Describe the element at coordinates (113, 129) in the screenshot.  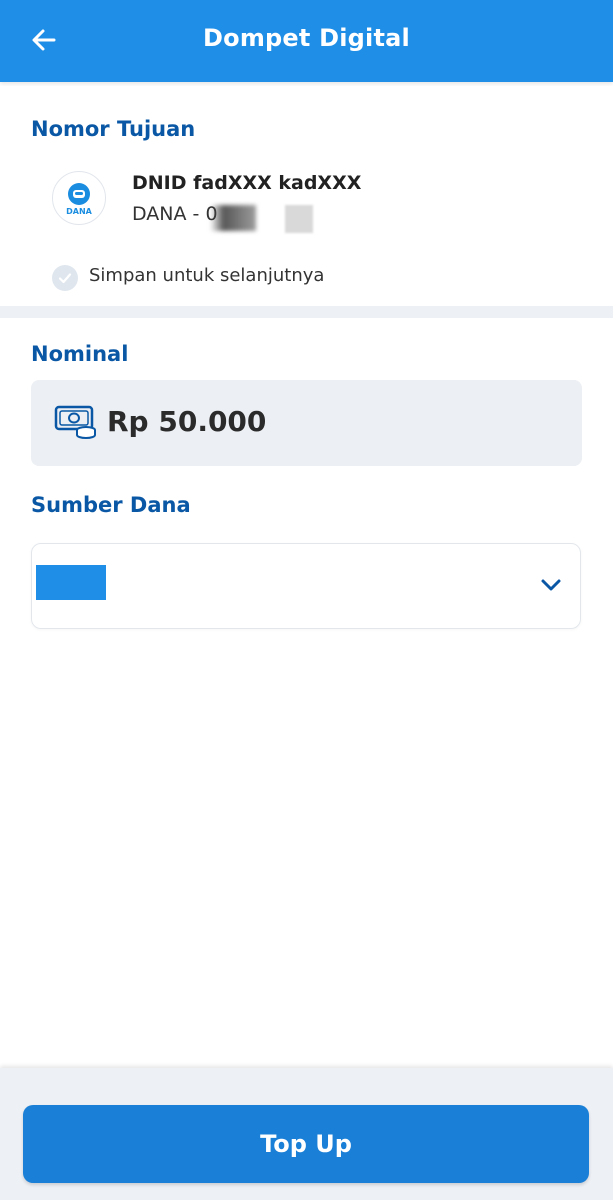
I see `recipient-section-label: Nomor Tujuan` at that location.